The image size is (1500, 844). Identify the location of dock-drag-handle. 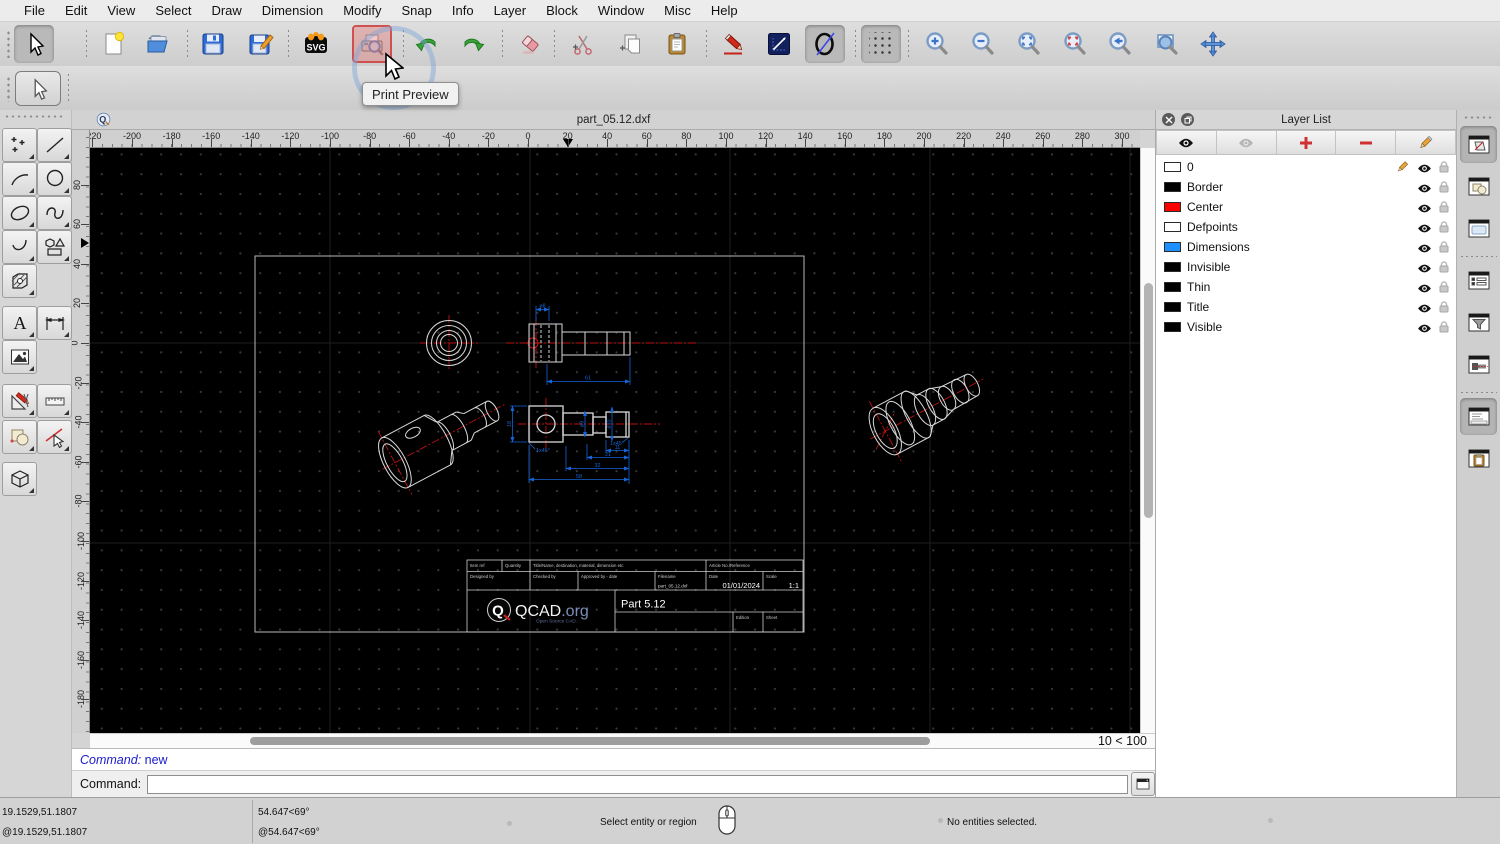
(1479, 117).